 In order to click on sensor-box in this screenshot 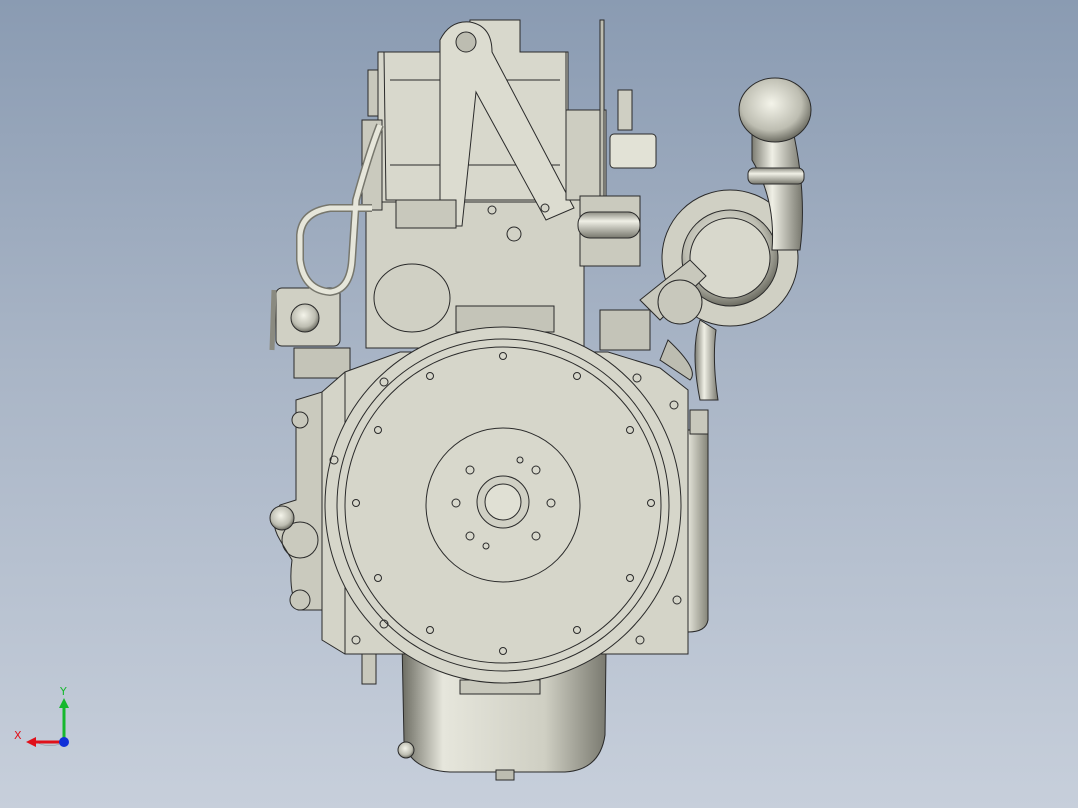, I will do `click(633, 151)`.